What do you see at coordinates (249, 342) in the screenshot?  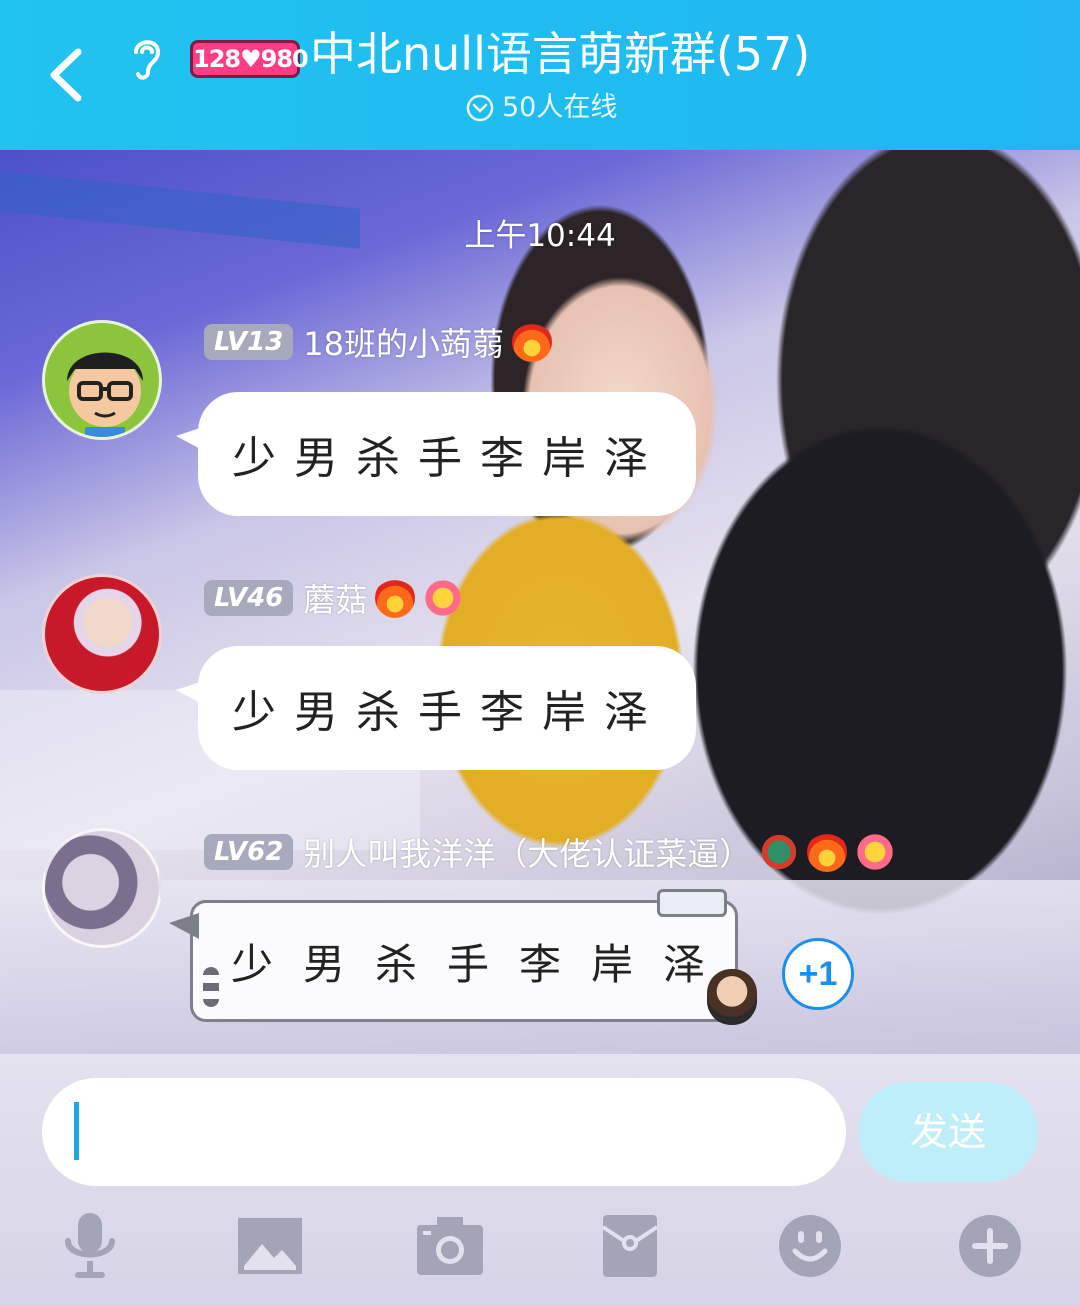 I see `level-badge: LV13` at bounding box center [249, 342].